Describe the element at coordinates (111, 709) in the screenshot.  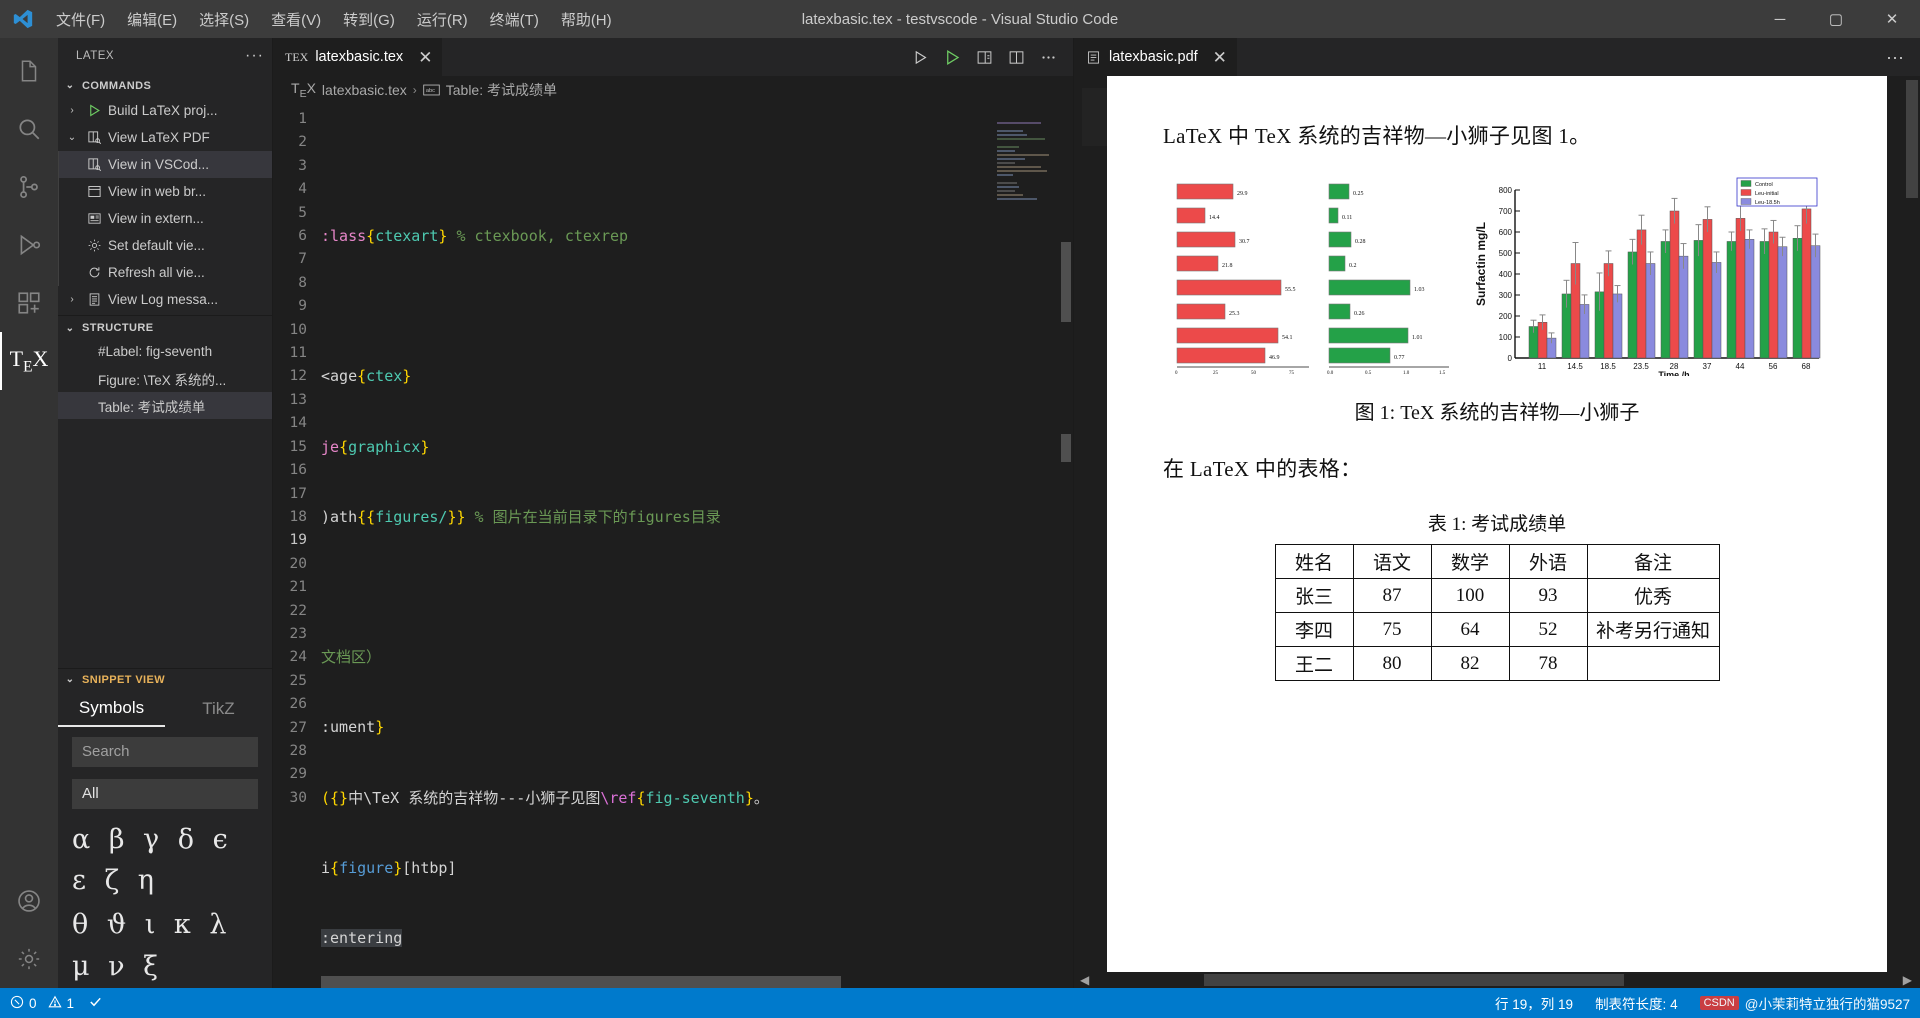
I see `tab-symbols: Symbols` at that location.